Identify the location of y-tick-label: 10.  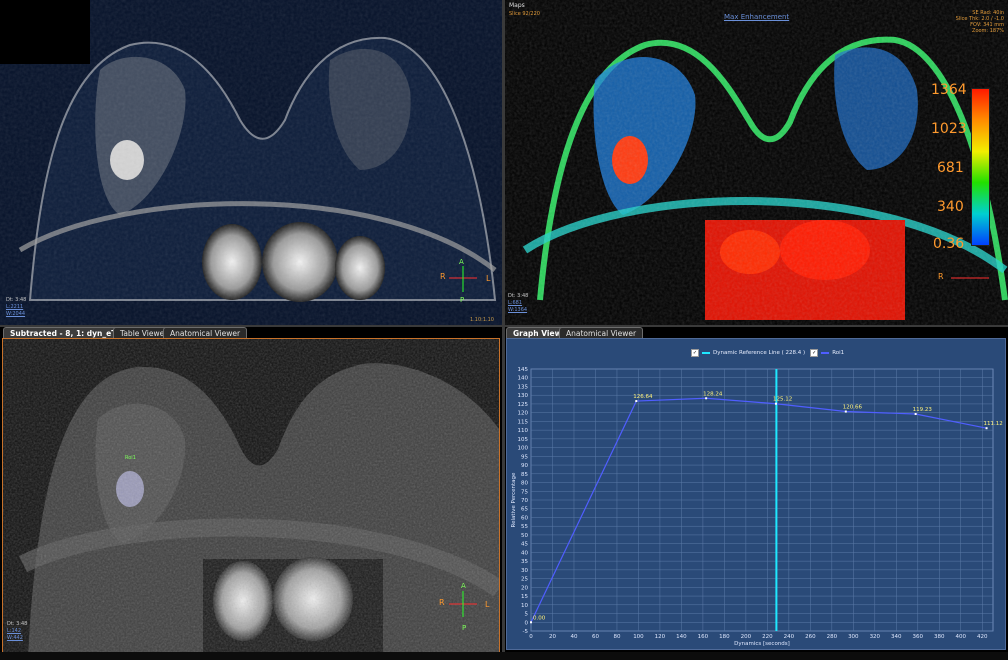
(524, 606).